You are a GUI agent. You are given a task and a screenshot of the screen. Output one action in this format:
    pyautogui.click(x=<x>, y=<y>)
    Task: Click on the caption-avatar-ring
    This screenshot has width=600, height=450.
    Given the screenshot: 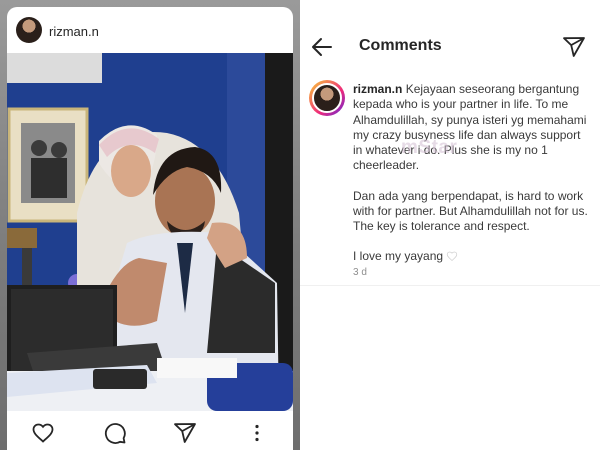 What is the action you would take?
    pyautogui.click(x=327, y=98)
    